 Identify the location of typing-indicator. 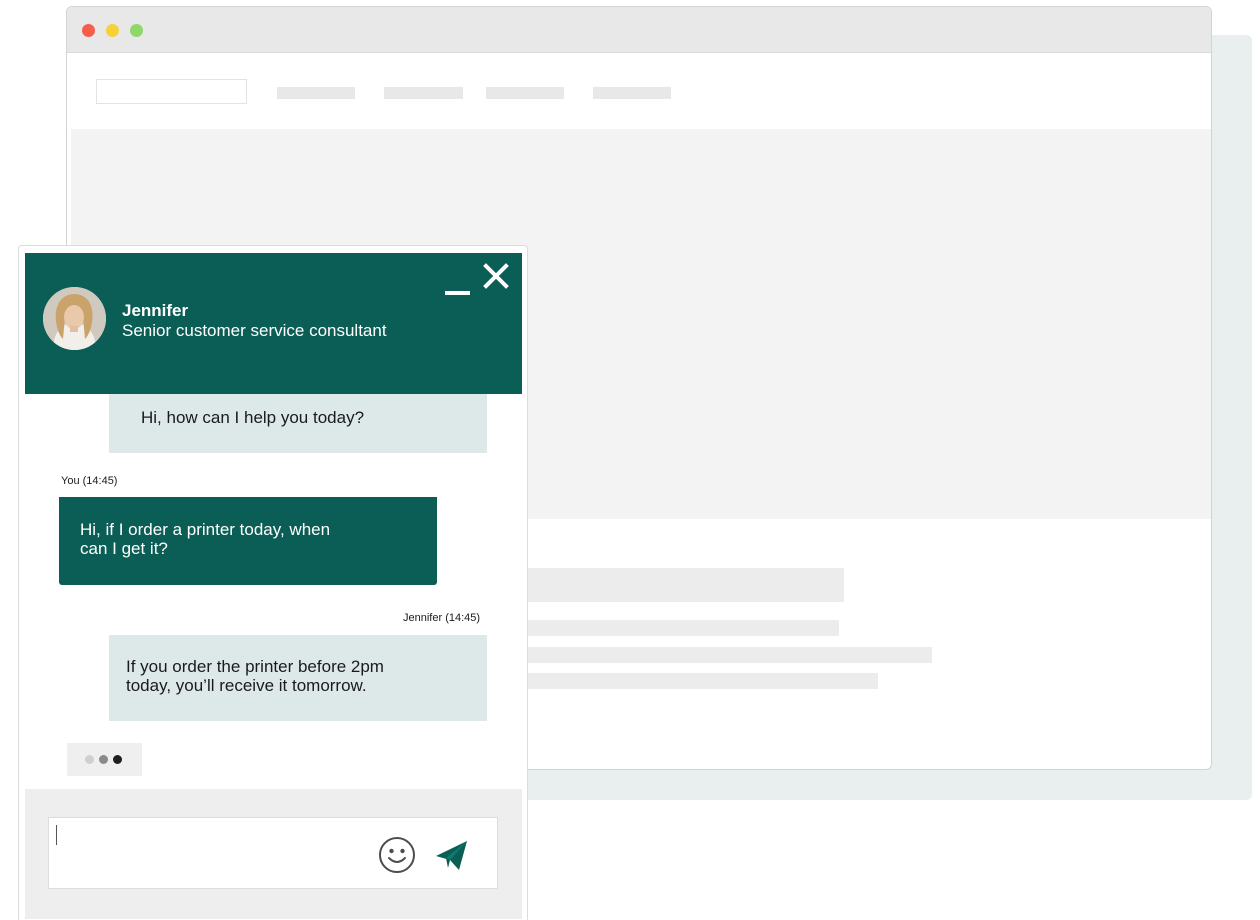
(104, 759).